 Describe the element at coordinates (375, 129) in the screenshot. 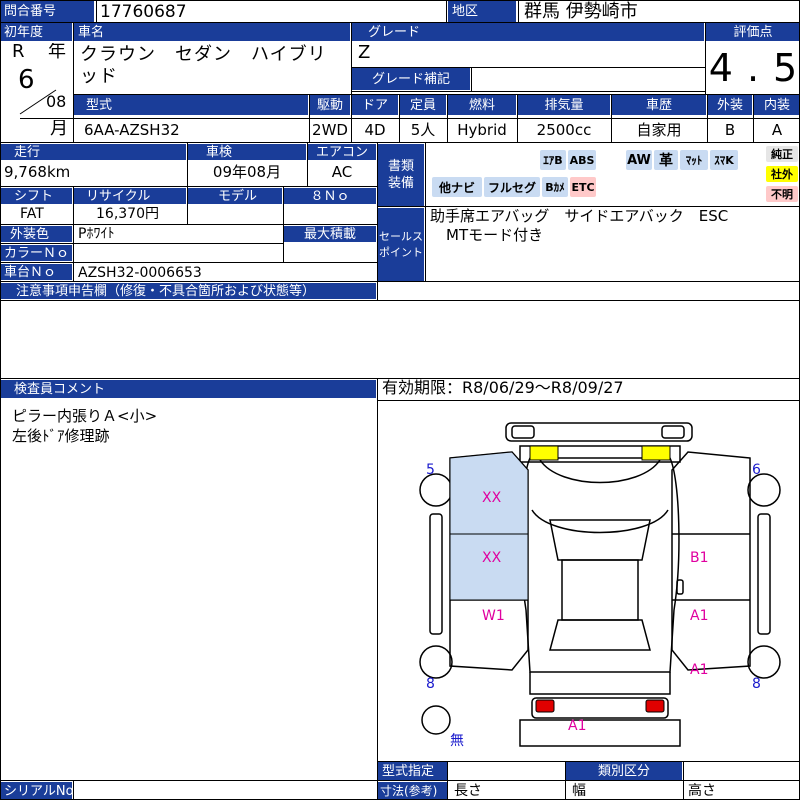

I see `door-value: 4D` at that location.